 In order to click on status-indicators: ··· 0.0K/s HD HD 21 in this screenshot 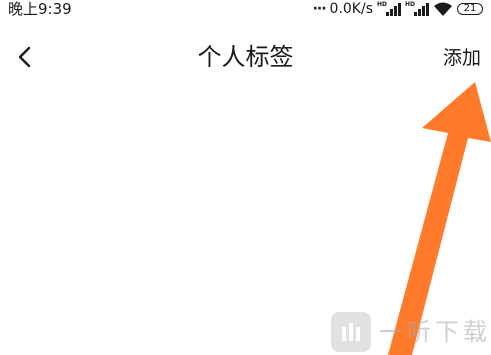, I will do `click(398, 9)`.